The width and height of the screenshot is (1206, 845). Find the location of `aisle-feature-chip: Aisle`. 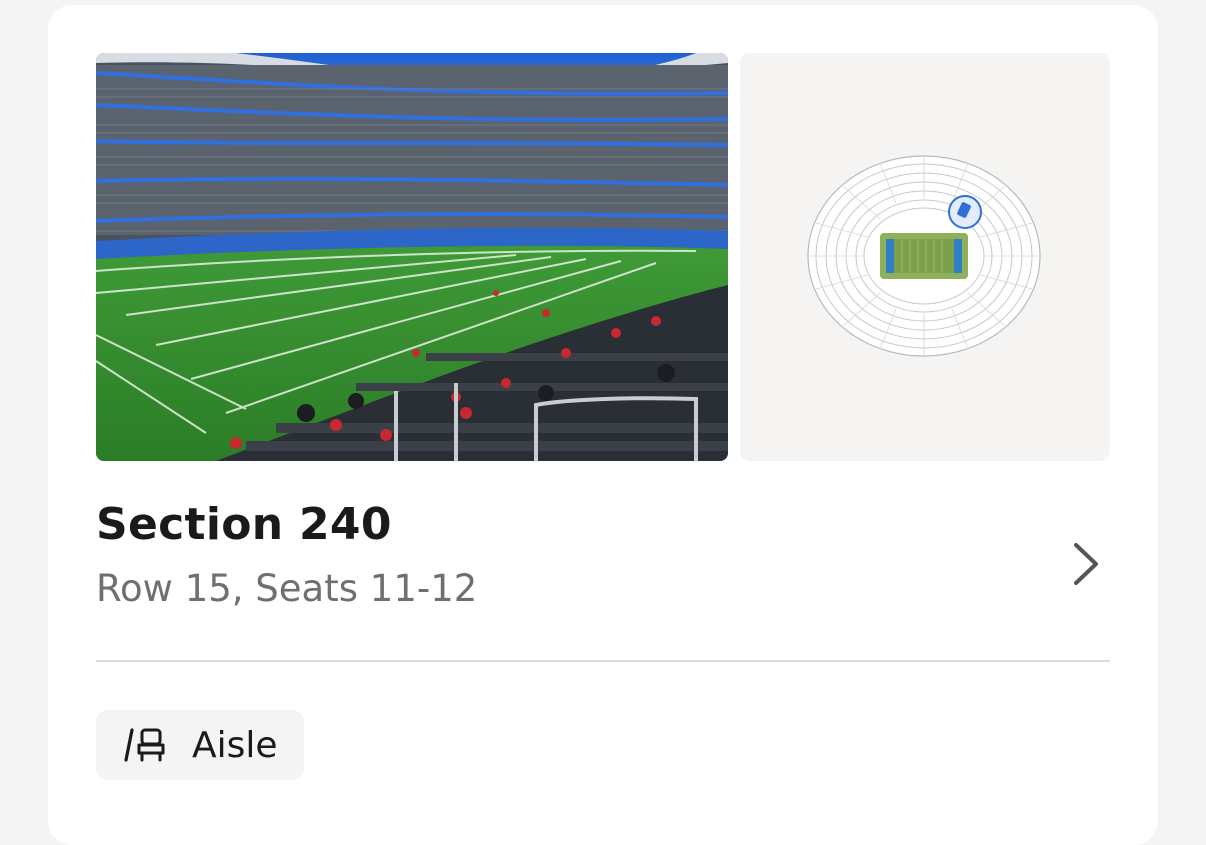

aisle-feature-chip: Aisle is located at coordinates (200, 745).